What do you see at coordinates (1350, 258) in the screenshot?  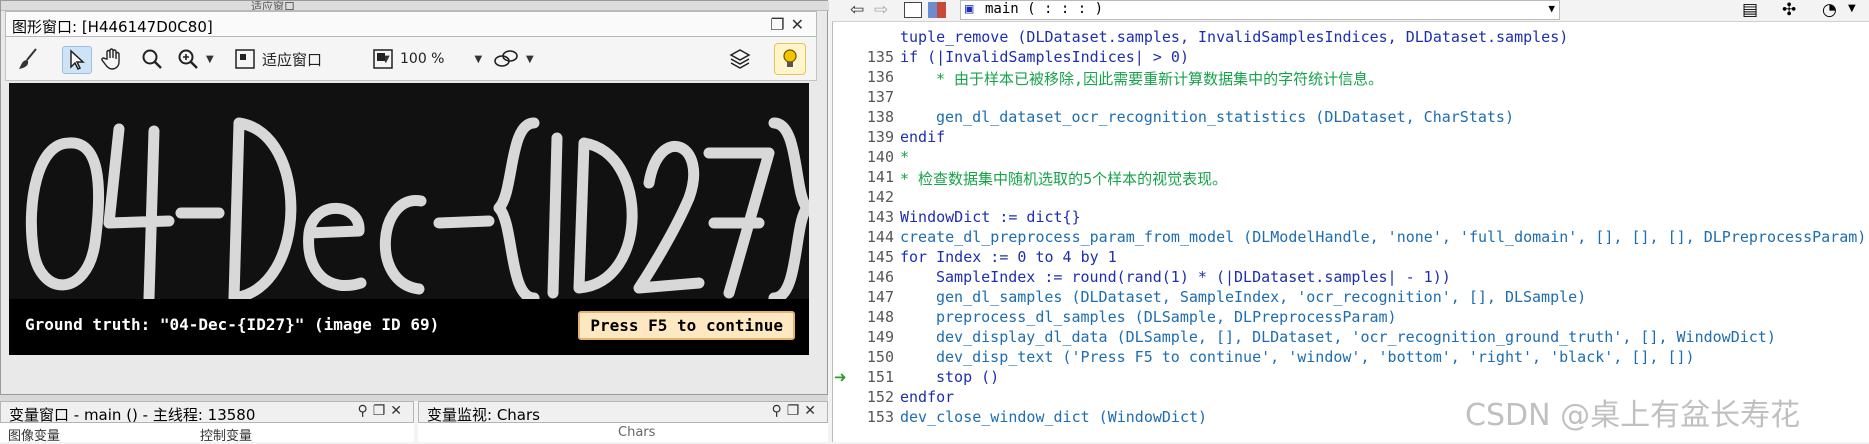 I see `code-line: 145 for Index := 0 to 4 by 1` at bounding box center [1350, 258].